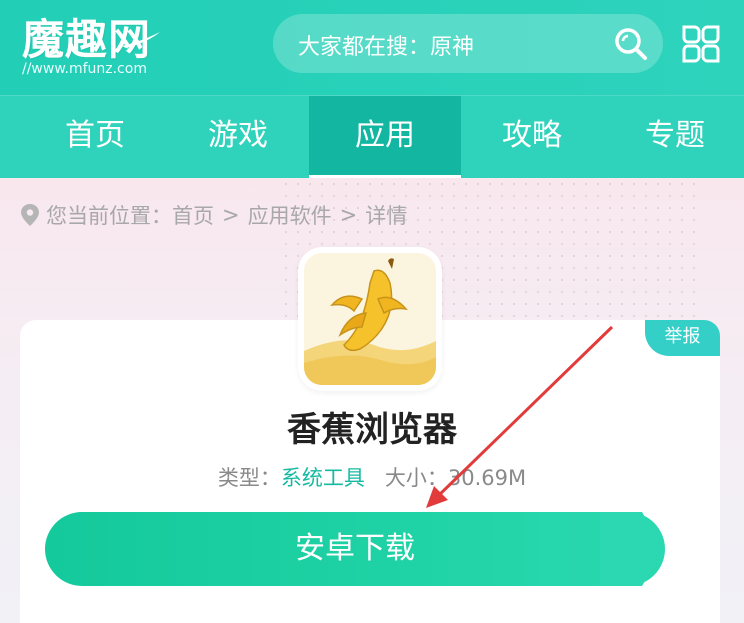 This screenshot has width=744, height=623. Describe the element at coordinates (386, 216) in the screenshot. I see `breadcrumb-detail: 详情` at that location.